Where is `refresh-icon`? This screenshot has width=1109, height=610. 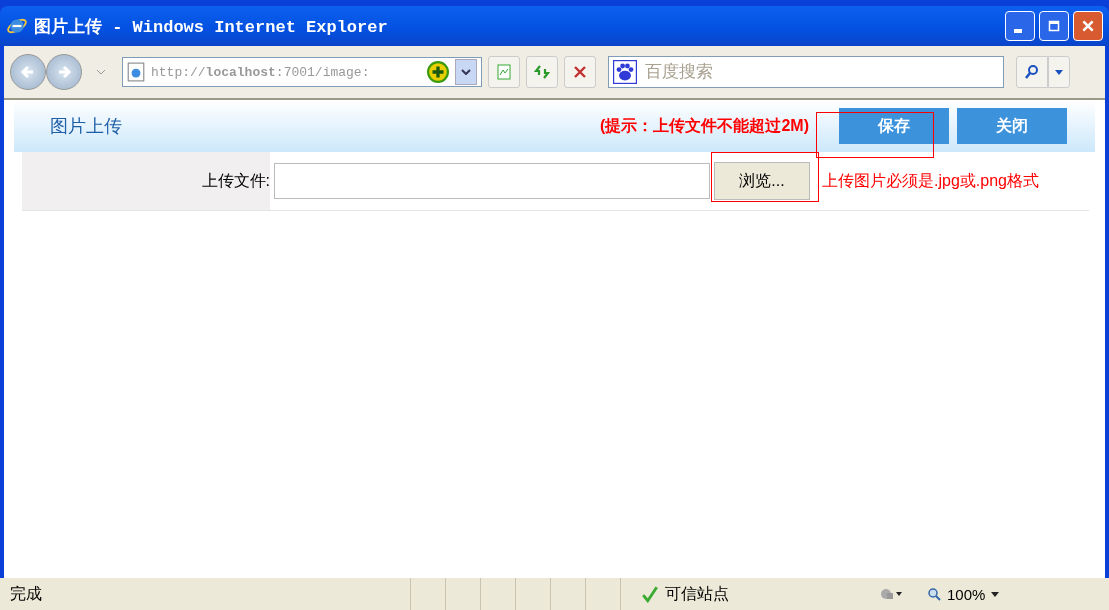 refresh-icon is located at coordinates (542, 72).